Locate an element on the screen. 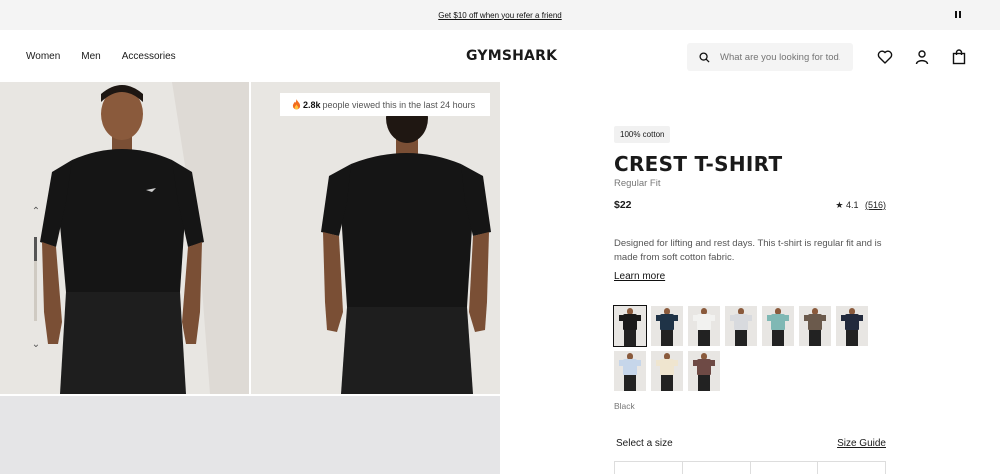 The width and height of the screenshot is (1000, 474). nav-accessories: Accessories is located at coordinates (149, 56).